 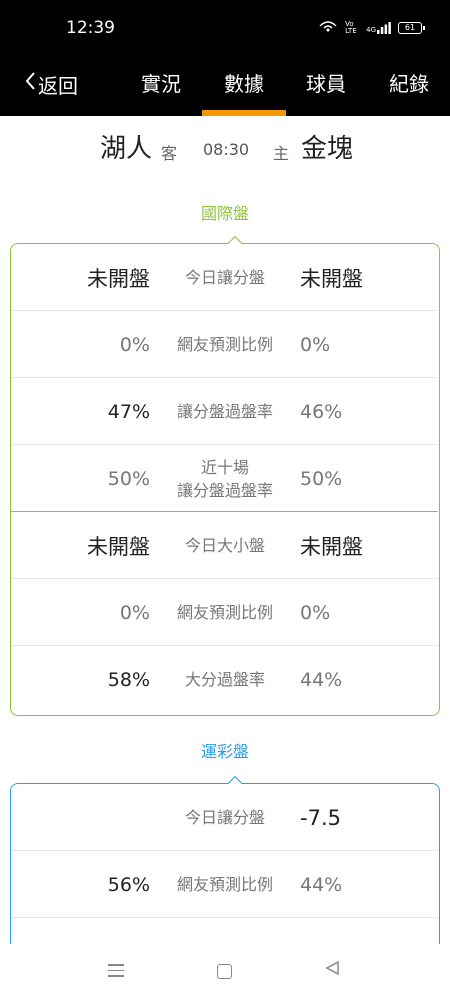 I want to click on nav-bar: 返回 實況 數據 球員 紀錄, so click(x=225, y=86).